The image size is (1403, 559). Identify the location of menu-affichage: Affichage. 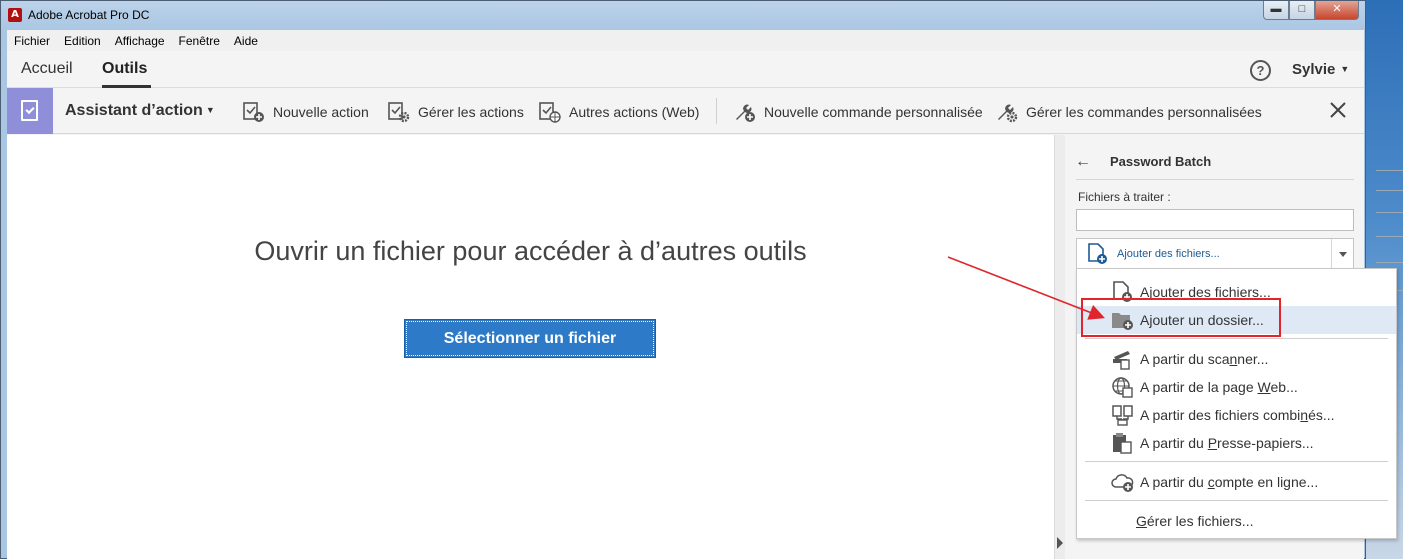
(140, 41).